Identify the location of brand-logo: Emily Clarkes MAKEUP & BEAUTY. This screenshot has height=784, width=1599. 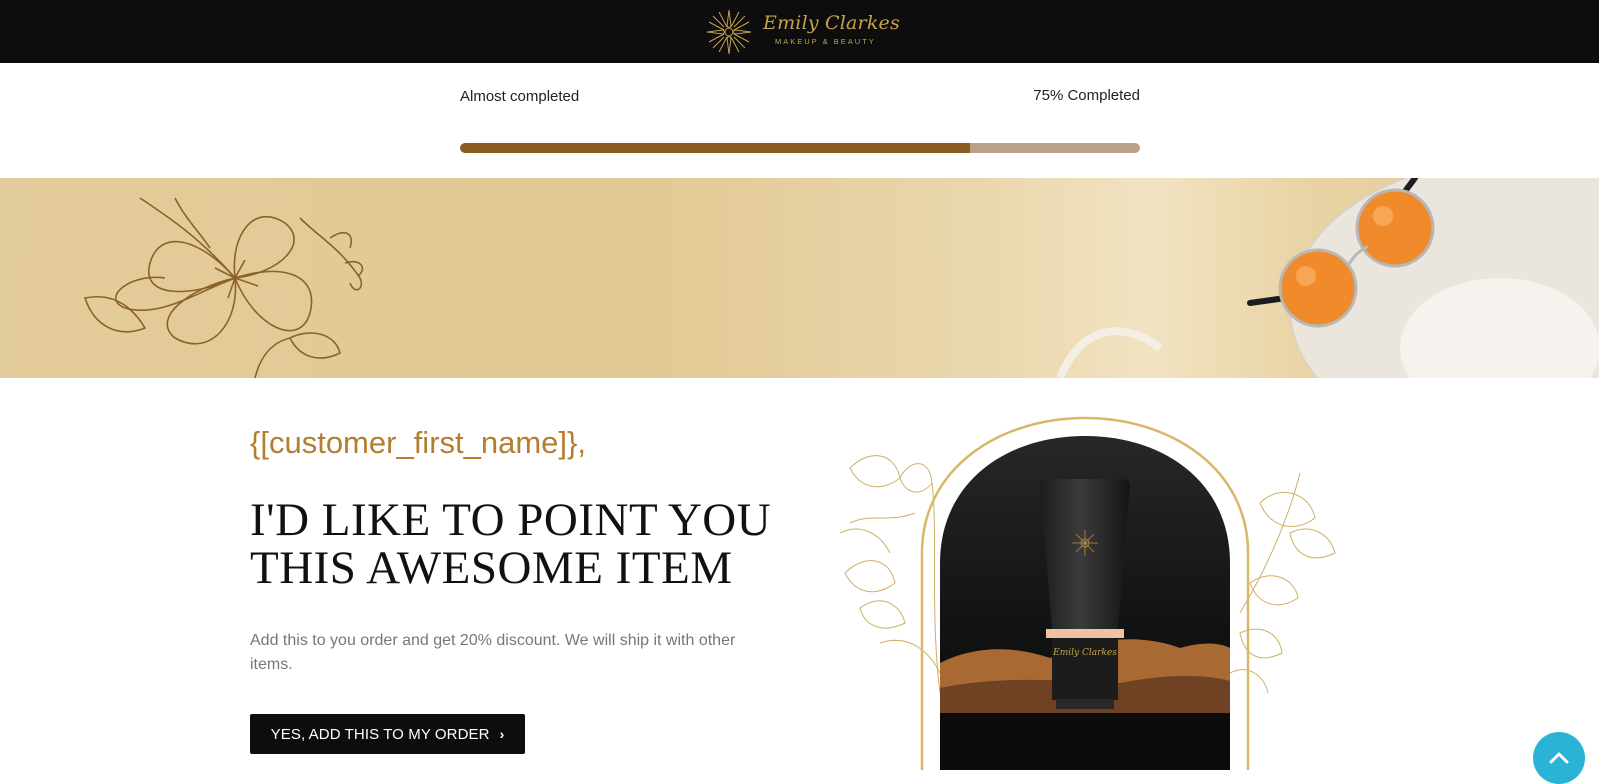
(802, 31).